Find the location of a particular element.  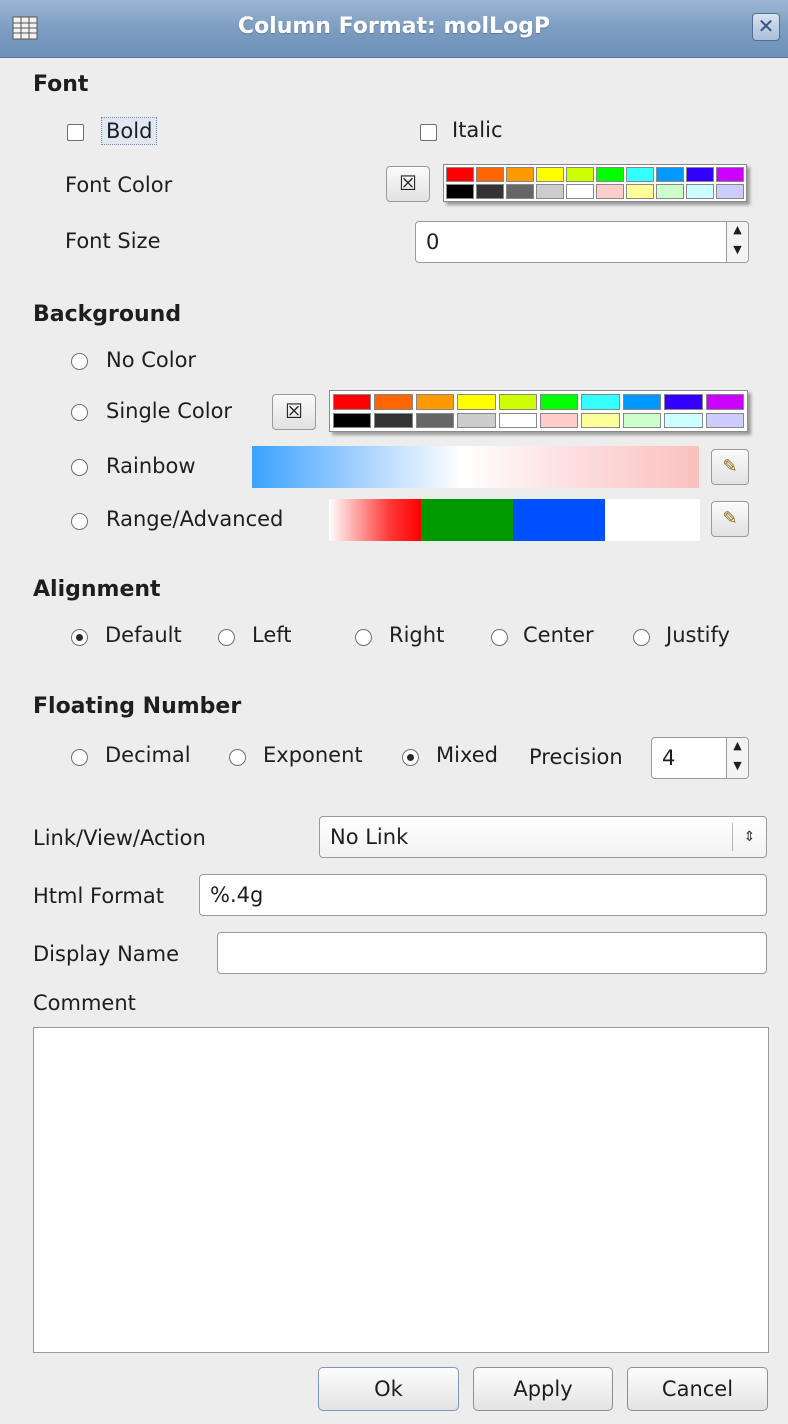

rainbow-label: Rainbow is located at coordinates (151, 466).